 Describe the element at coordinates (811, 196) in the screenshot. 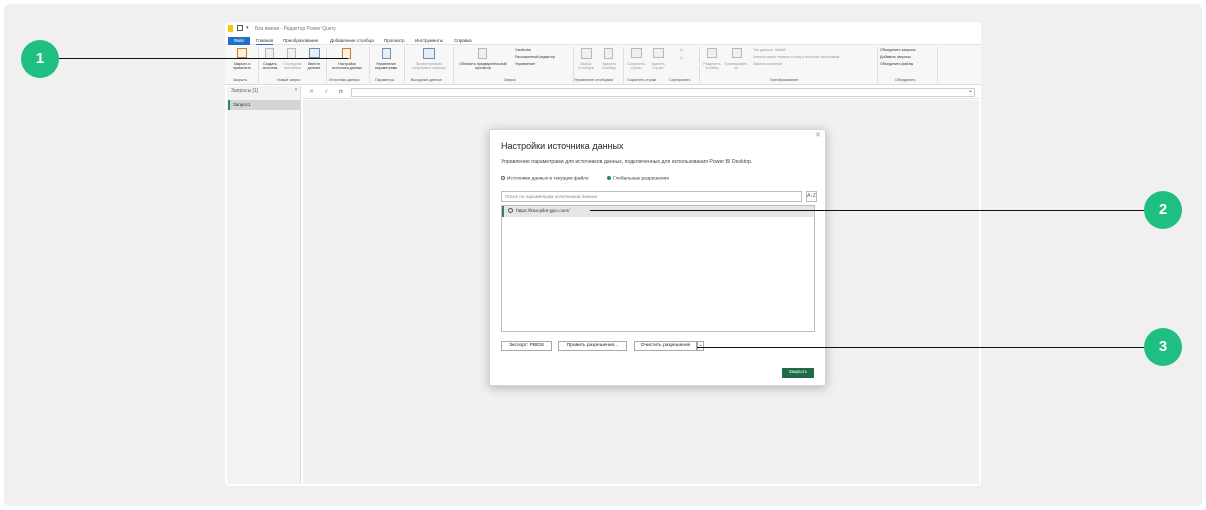

I see `sort-button: A↓Z` at that location.